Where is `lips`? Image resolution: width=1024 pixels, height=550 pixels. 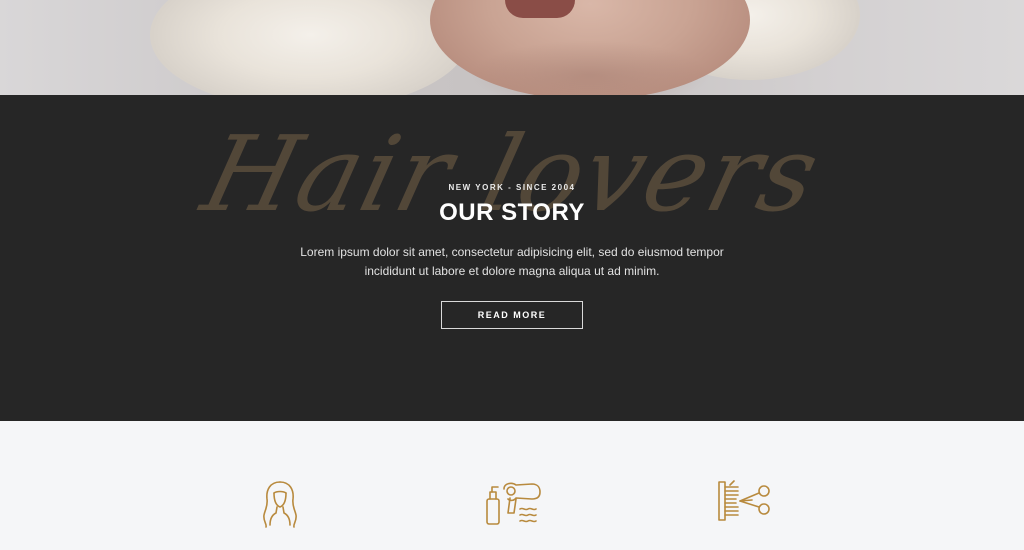 lips is located at coordinates (540, 9).